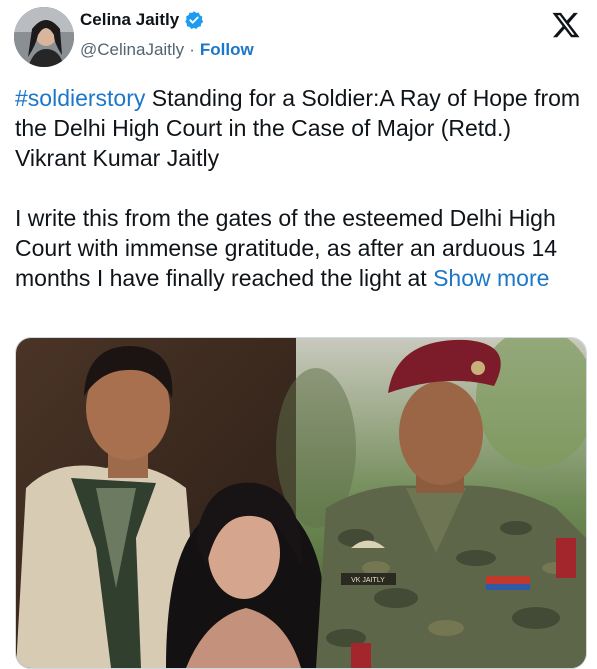 Image resolution: width=597 pixels, height=669 pixels. What do you see at coordinates (80, 98) in the screenshot?
I see `hashtag-link: #soldierstory` at bounding box center [80, 98].